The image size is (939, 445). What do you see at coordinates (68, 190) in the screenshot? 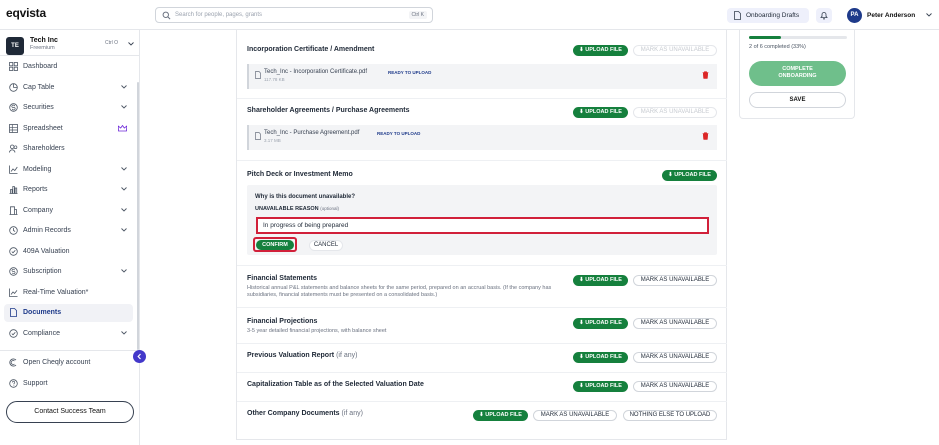
I see `sidebar-item-reports: Reports` at bounding box center [68, 190].